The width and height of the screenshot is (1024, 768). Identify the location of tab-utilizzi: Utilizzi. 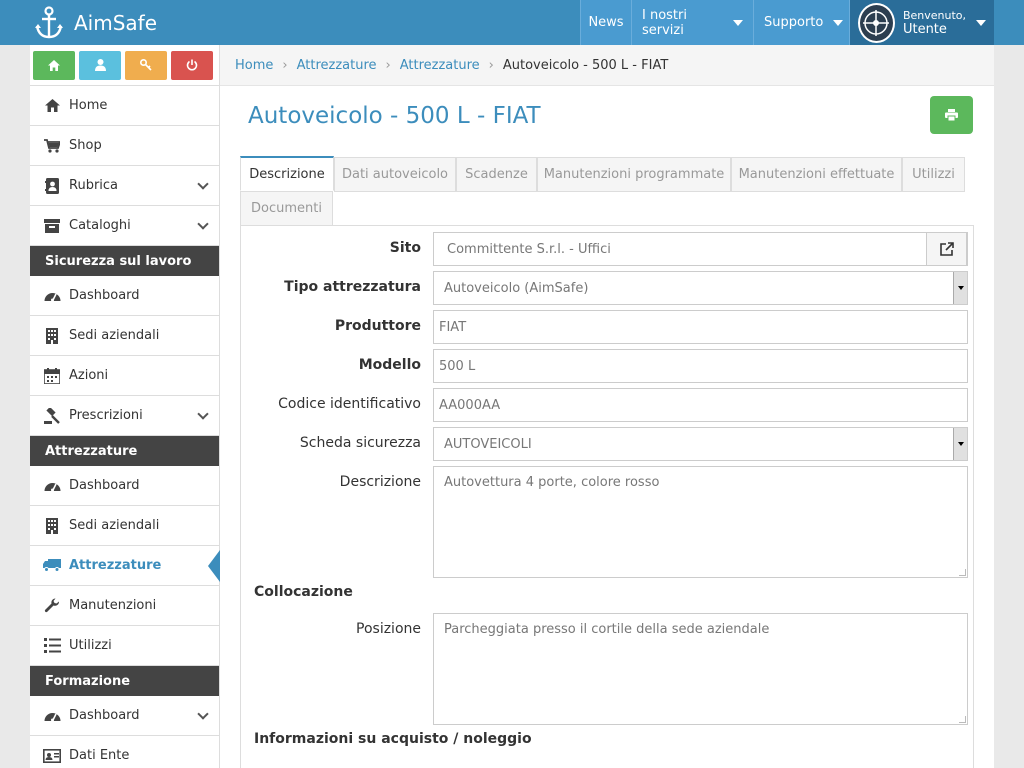
(933, 174).